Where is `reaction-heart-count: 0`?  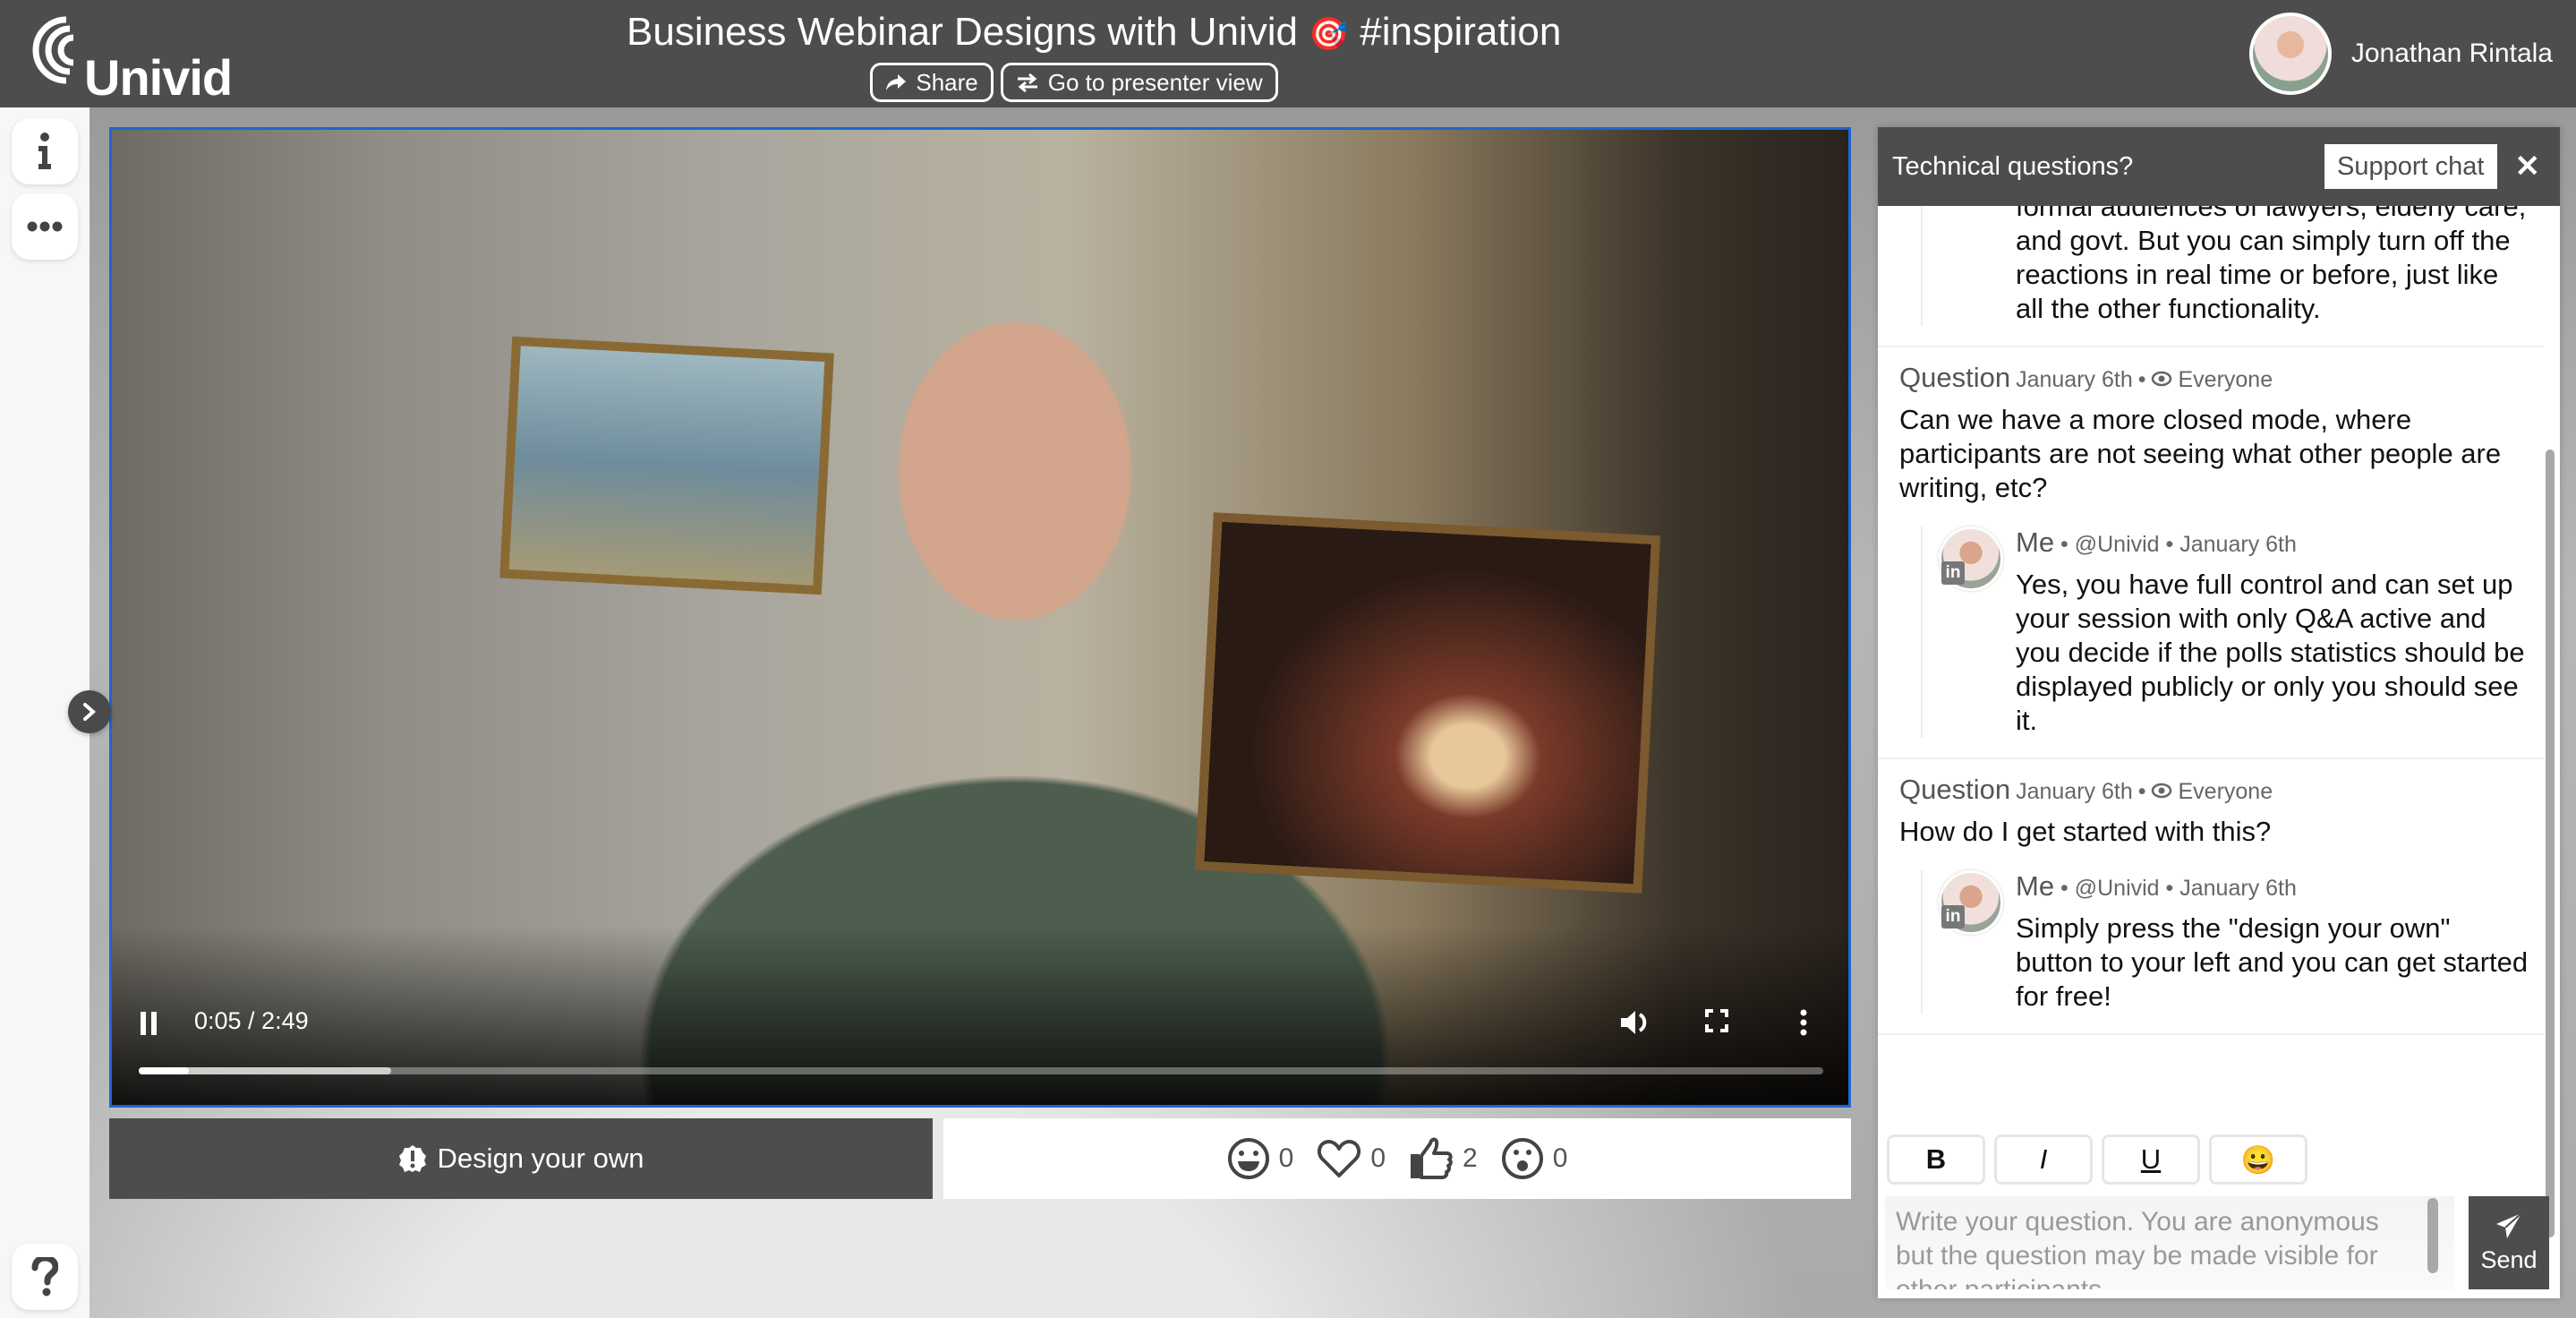 reaction-heart-count: 0 is located at coordinates (1378, 1158).